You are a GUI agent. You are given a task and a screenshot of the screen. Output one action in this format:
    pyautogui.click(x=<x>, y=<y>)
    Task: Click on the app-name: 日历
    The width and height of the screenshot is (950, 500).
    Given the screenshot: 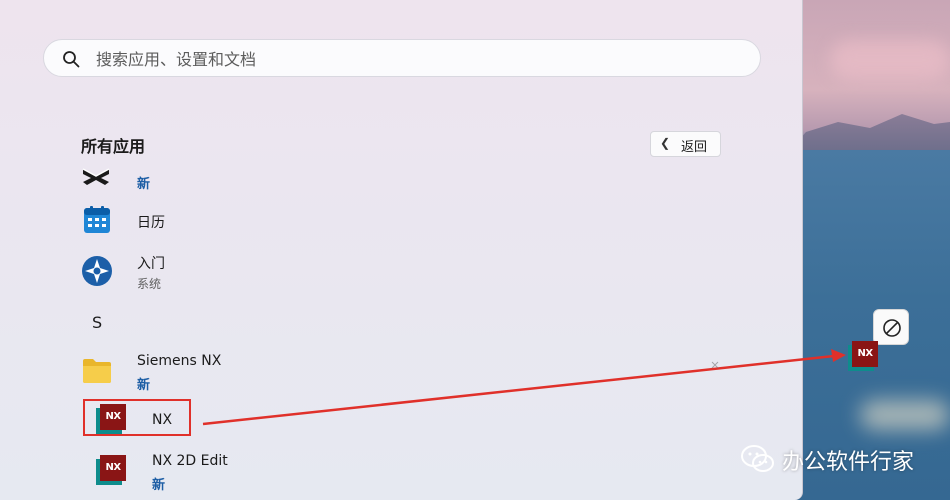 What is the action you would take?
    pyautogui.click(x=151, y=223)
    